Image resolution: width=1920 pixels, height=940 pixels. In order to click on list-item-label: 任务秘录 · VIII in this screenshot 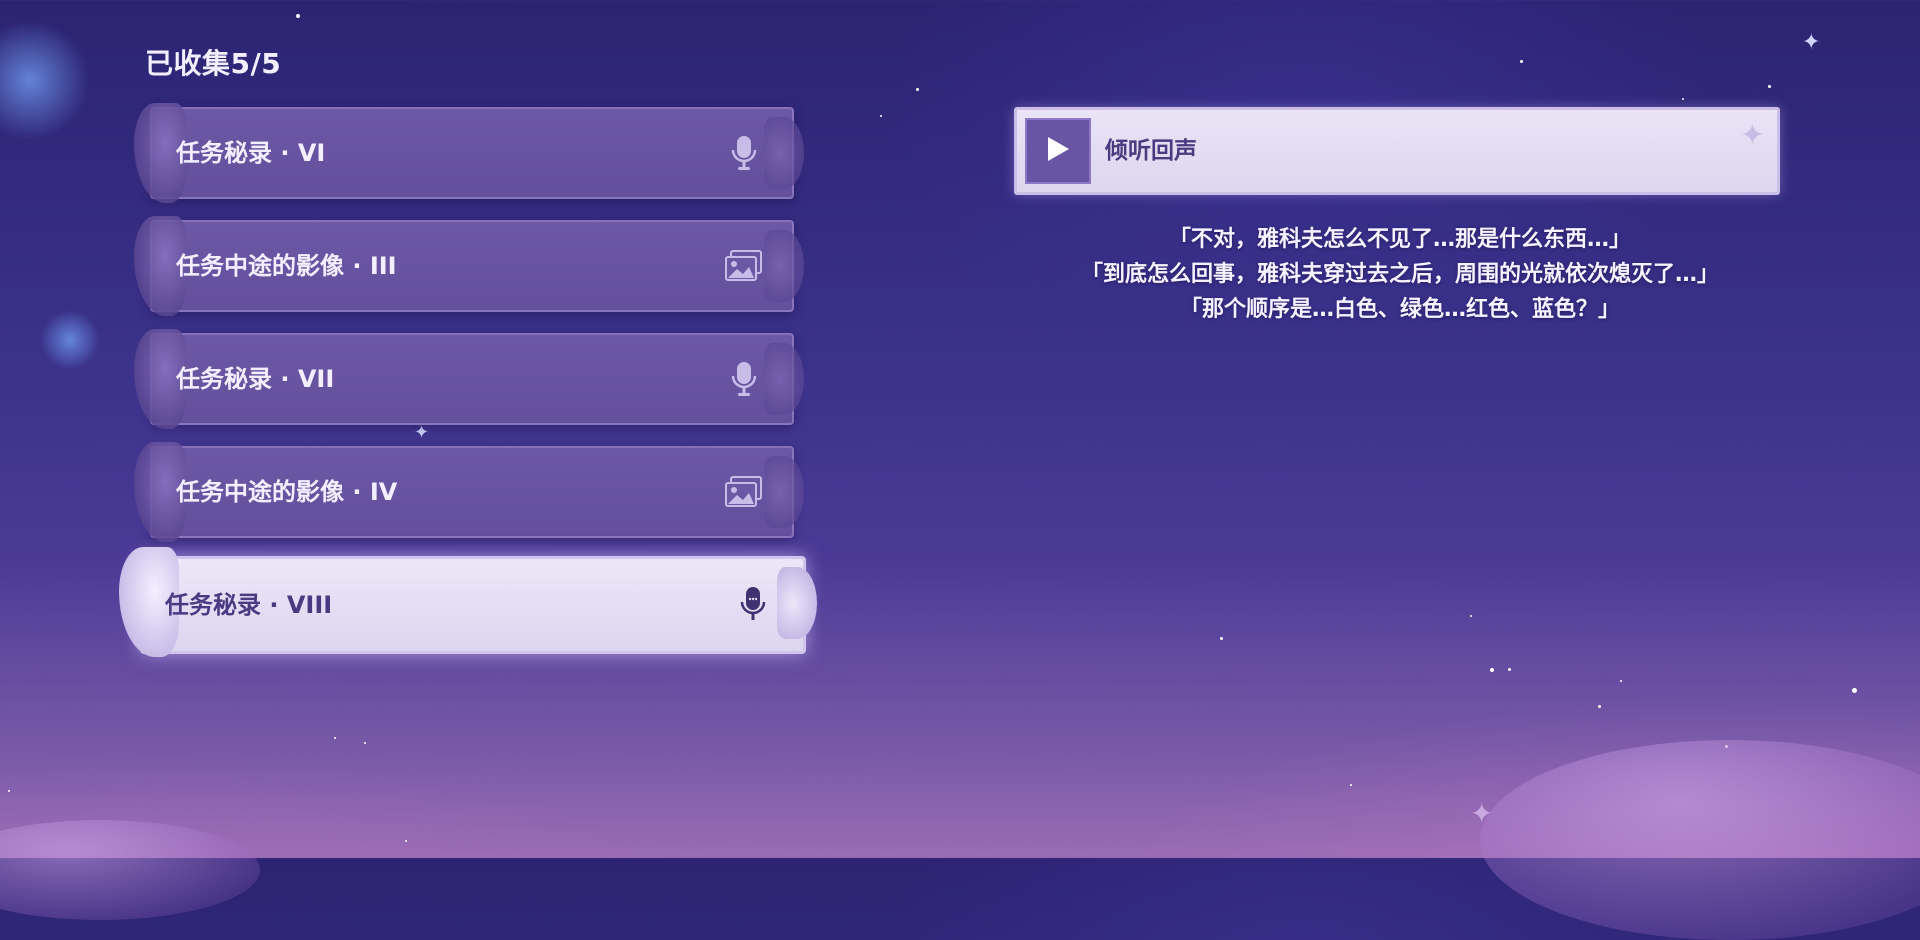, I will do `click(249, 605)`.